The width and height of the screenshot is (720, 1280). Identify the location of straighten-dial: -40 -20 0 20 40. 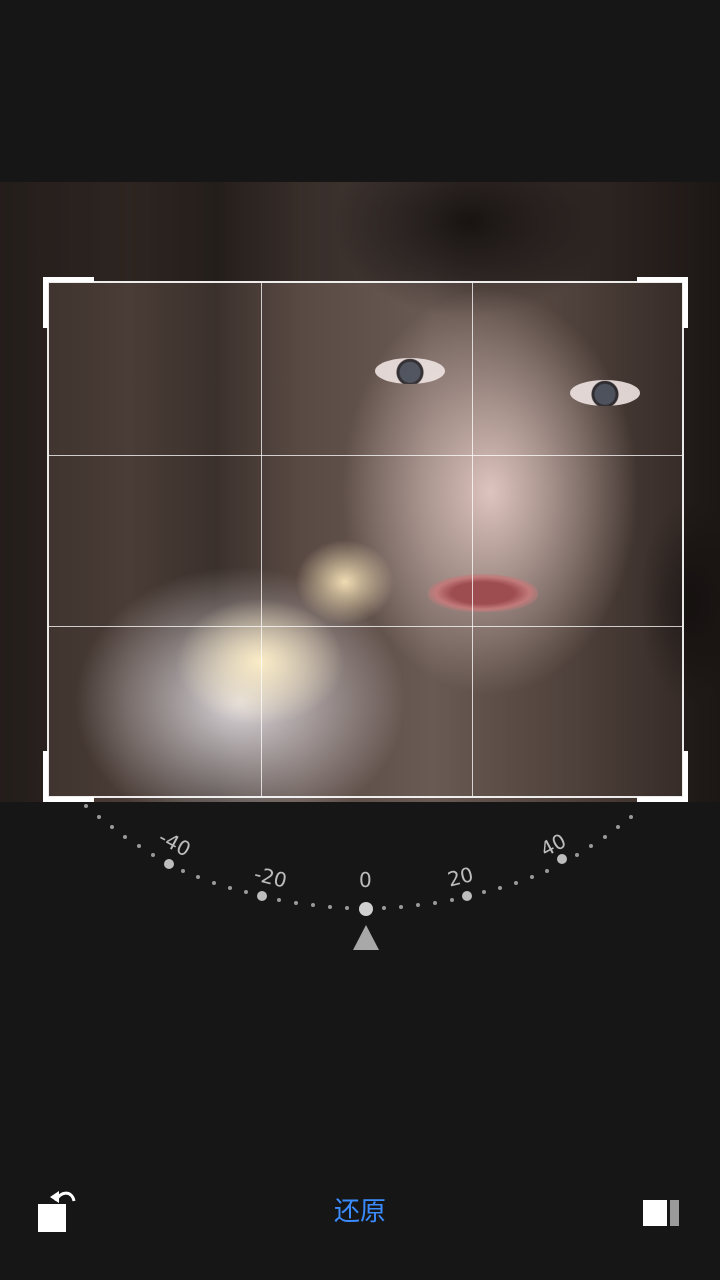
(360, 880).